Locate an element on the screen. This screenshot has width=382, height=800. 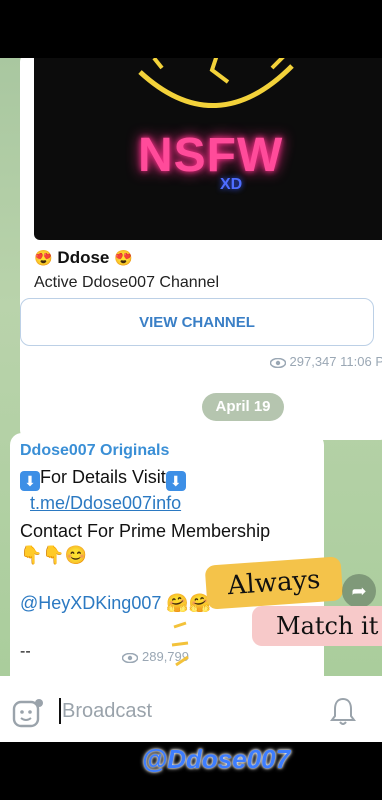
message-line-contact: Contact For Prime Membership is located at coordinates (145, 531).